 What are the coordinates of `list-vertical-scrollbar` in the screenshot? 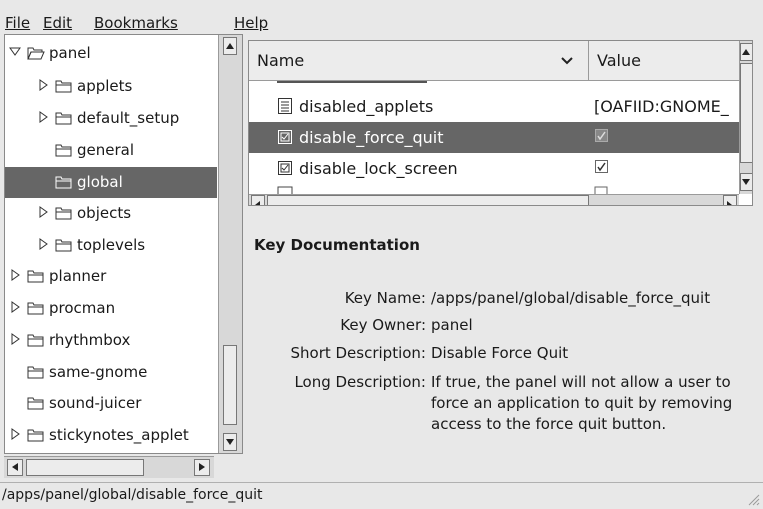 It's located at (745, 117).